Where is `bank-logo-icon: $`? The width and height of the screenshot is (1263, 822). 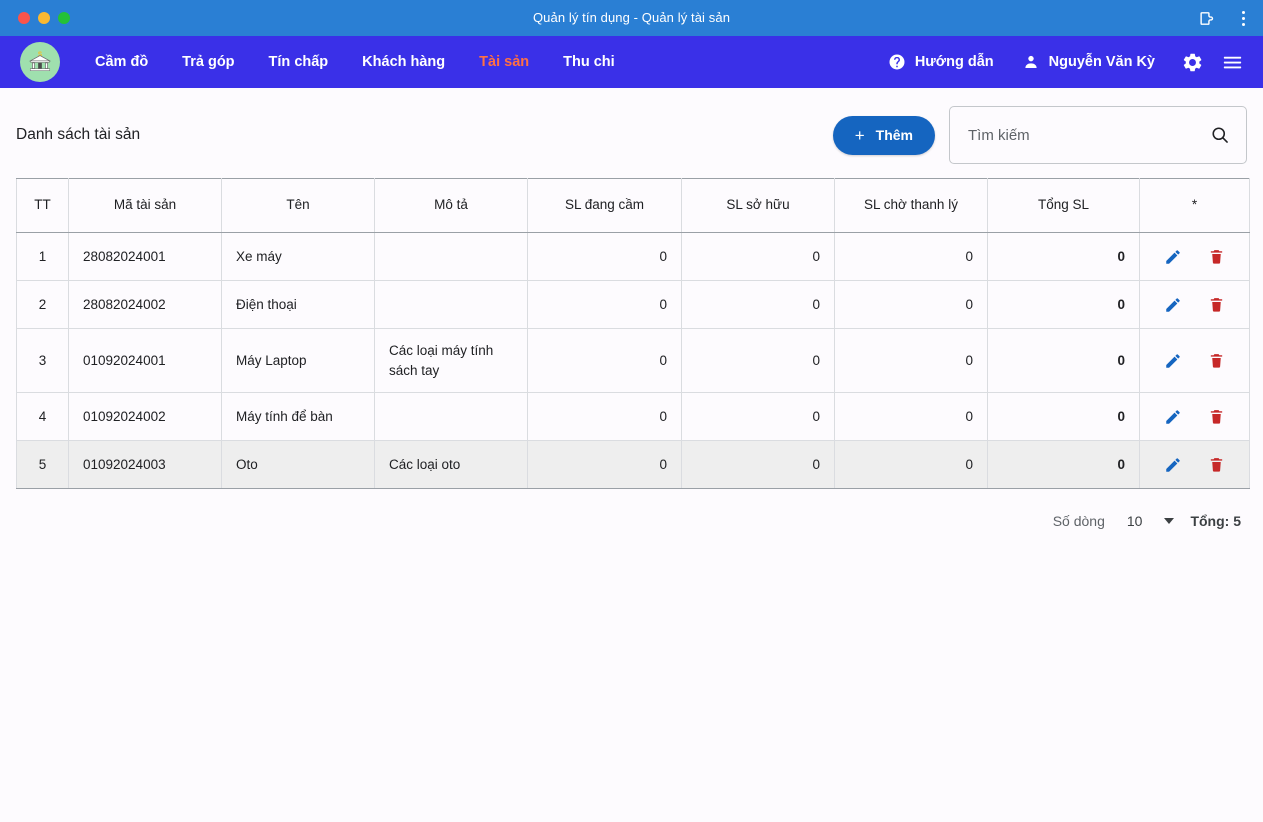 bank-logo-icon: $ is located at coordinates (40, 62).